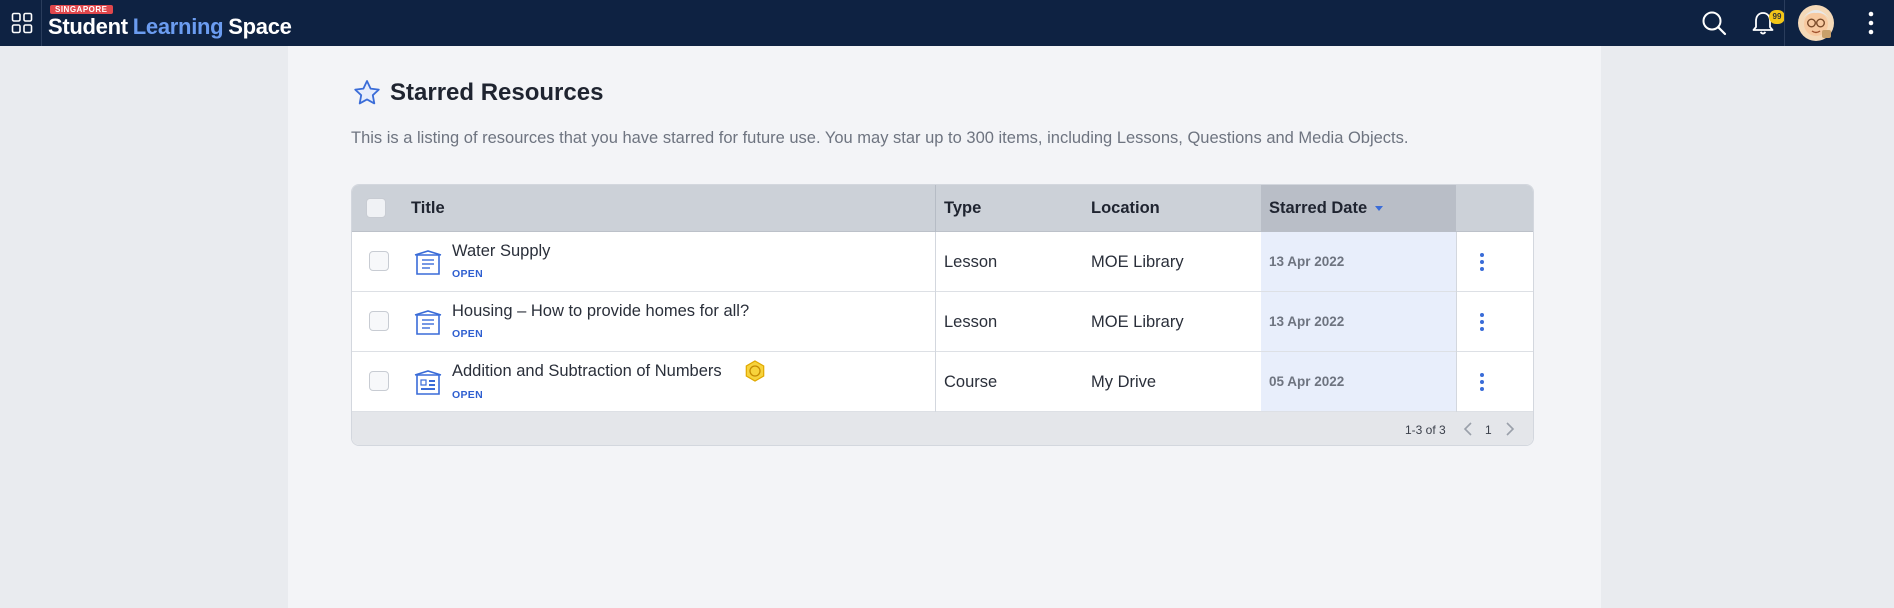 The height and width of the screenshot is (608, 1894). I want to click on prev-page-button, so click(1468, 429).